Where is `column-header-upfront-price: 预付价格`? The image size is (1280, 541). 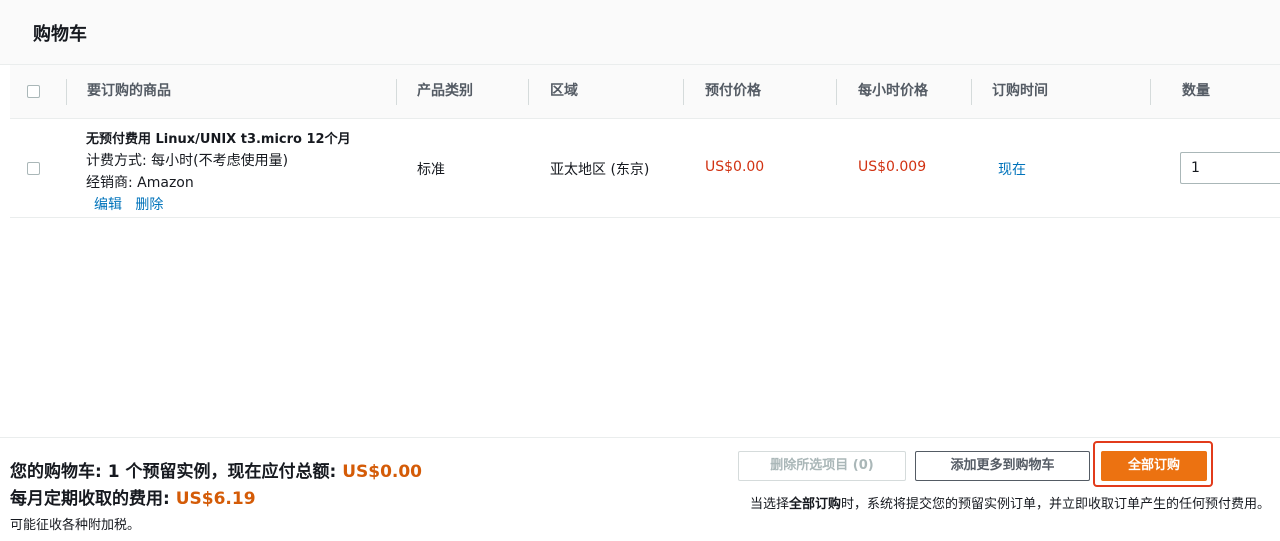
column-header-upfront-price: 预付价格 is located at coordinates (733, 91).